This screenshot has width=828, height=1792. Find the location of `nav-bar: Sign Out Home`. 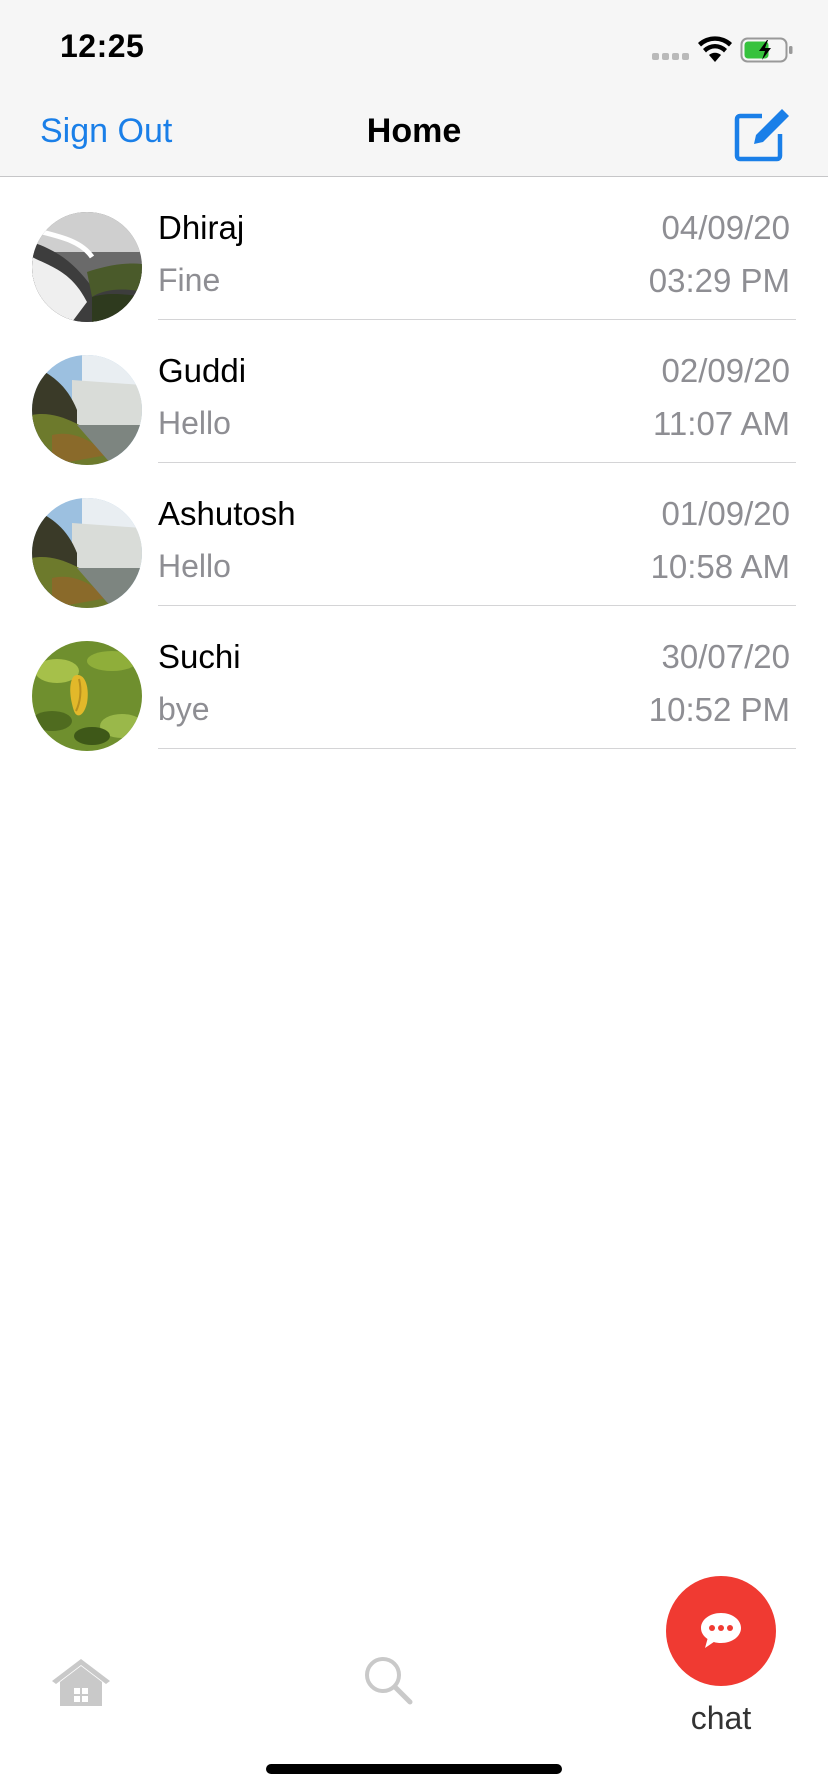

nav-bar: Sign Out Home is located at coordinates (414, 138).